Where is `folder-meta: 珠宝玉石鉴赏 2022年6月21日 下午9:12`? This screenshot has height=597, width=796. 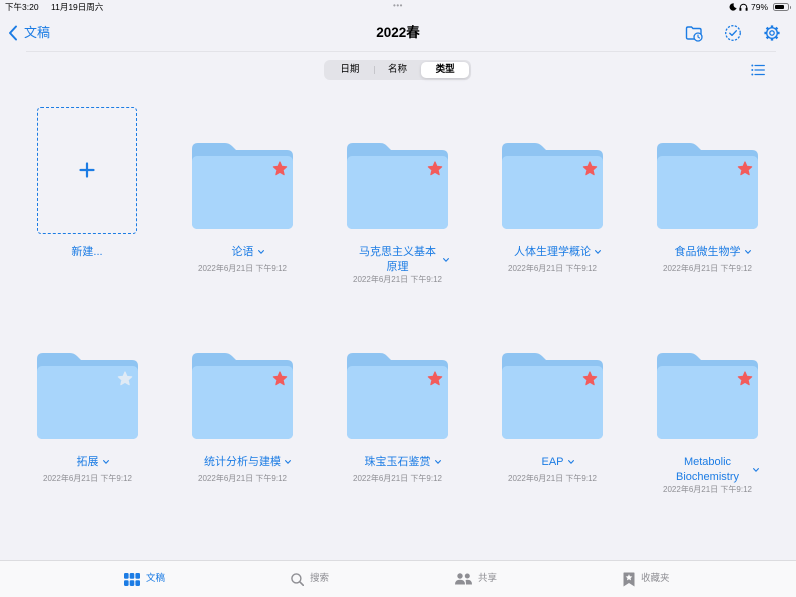 folder-meta: 珠宝玉石鉴赏 2022年6月21日 下午9:12 is located at coordinates (397, 469).